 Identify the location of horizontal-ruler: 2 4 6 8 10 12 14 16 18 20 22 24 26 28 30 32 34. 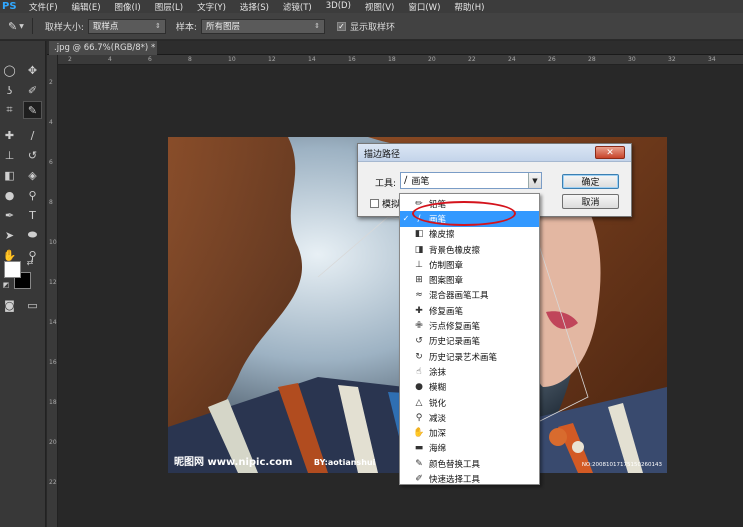
(400, 60).